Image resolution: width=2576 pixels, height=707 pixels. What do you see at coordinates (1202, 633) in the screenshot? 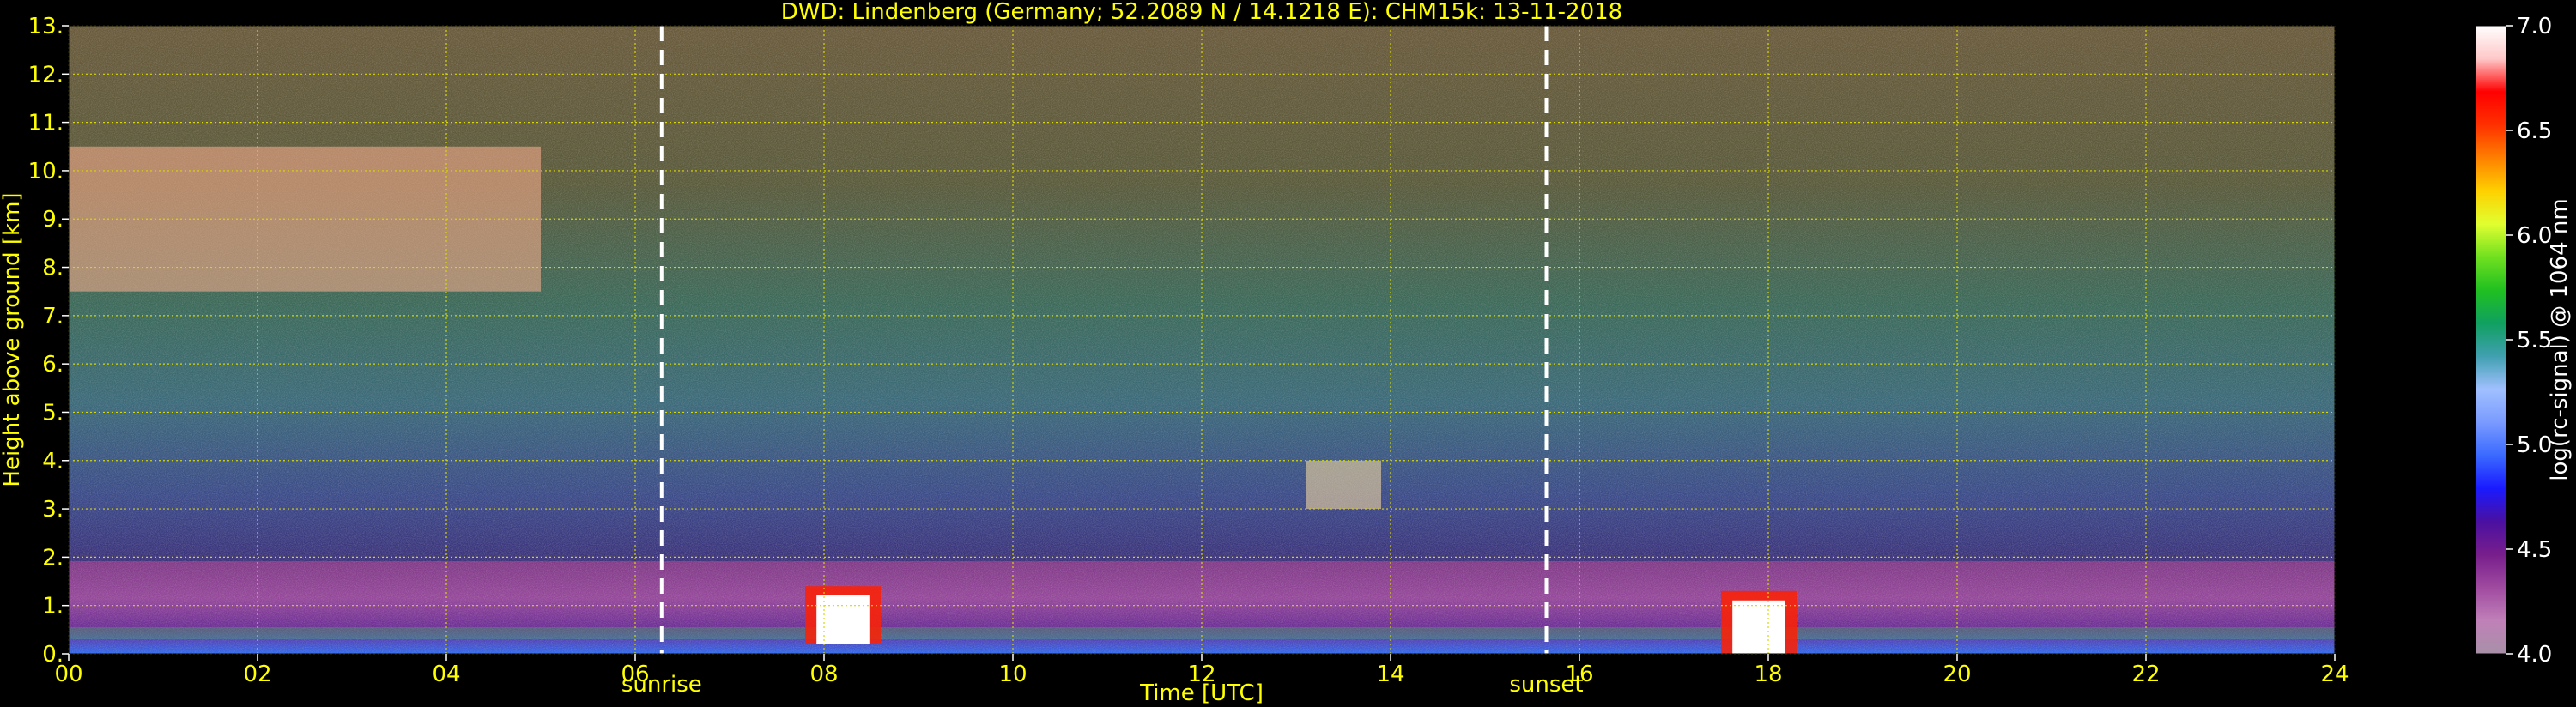
I see `boundary-layer-aerosol` at bounding box center [1202, 633].